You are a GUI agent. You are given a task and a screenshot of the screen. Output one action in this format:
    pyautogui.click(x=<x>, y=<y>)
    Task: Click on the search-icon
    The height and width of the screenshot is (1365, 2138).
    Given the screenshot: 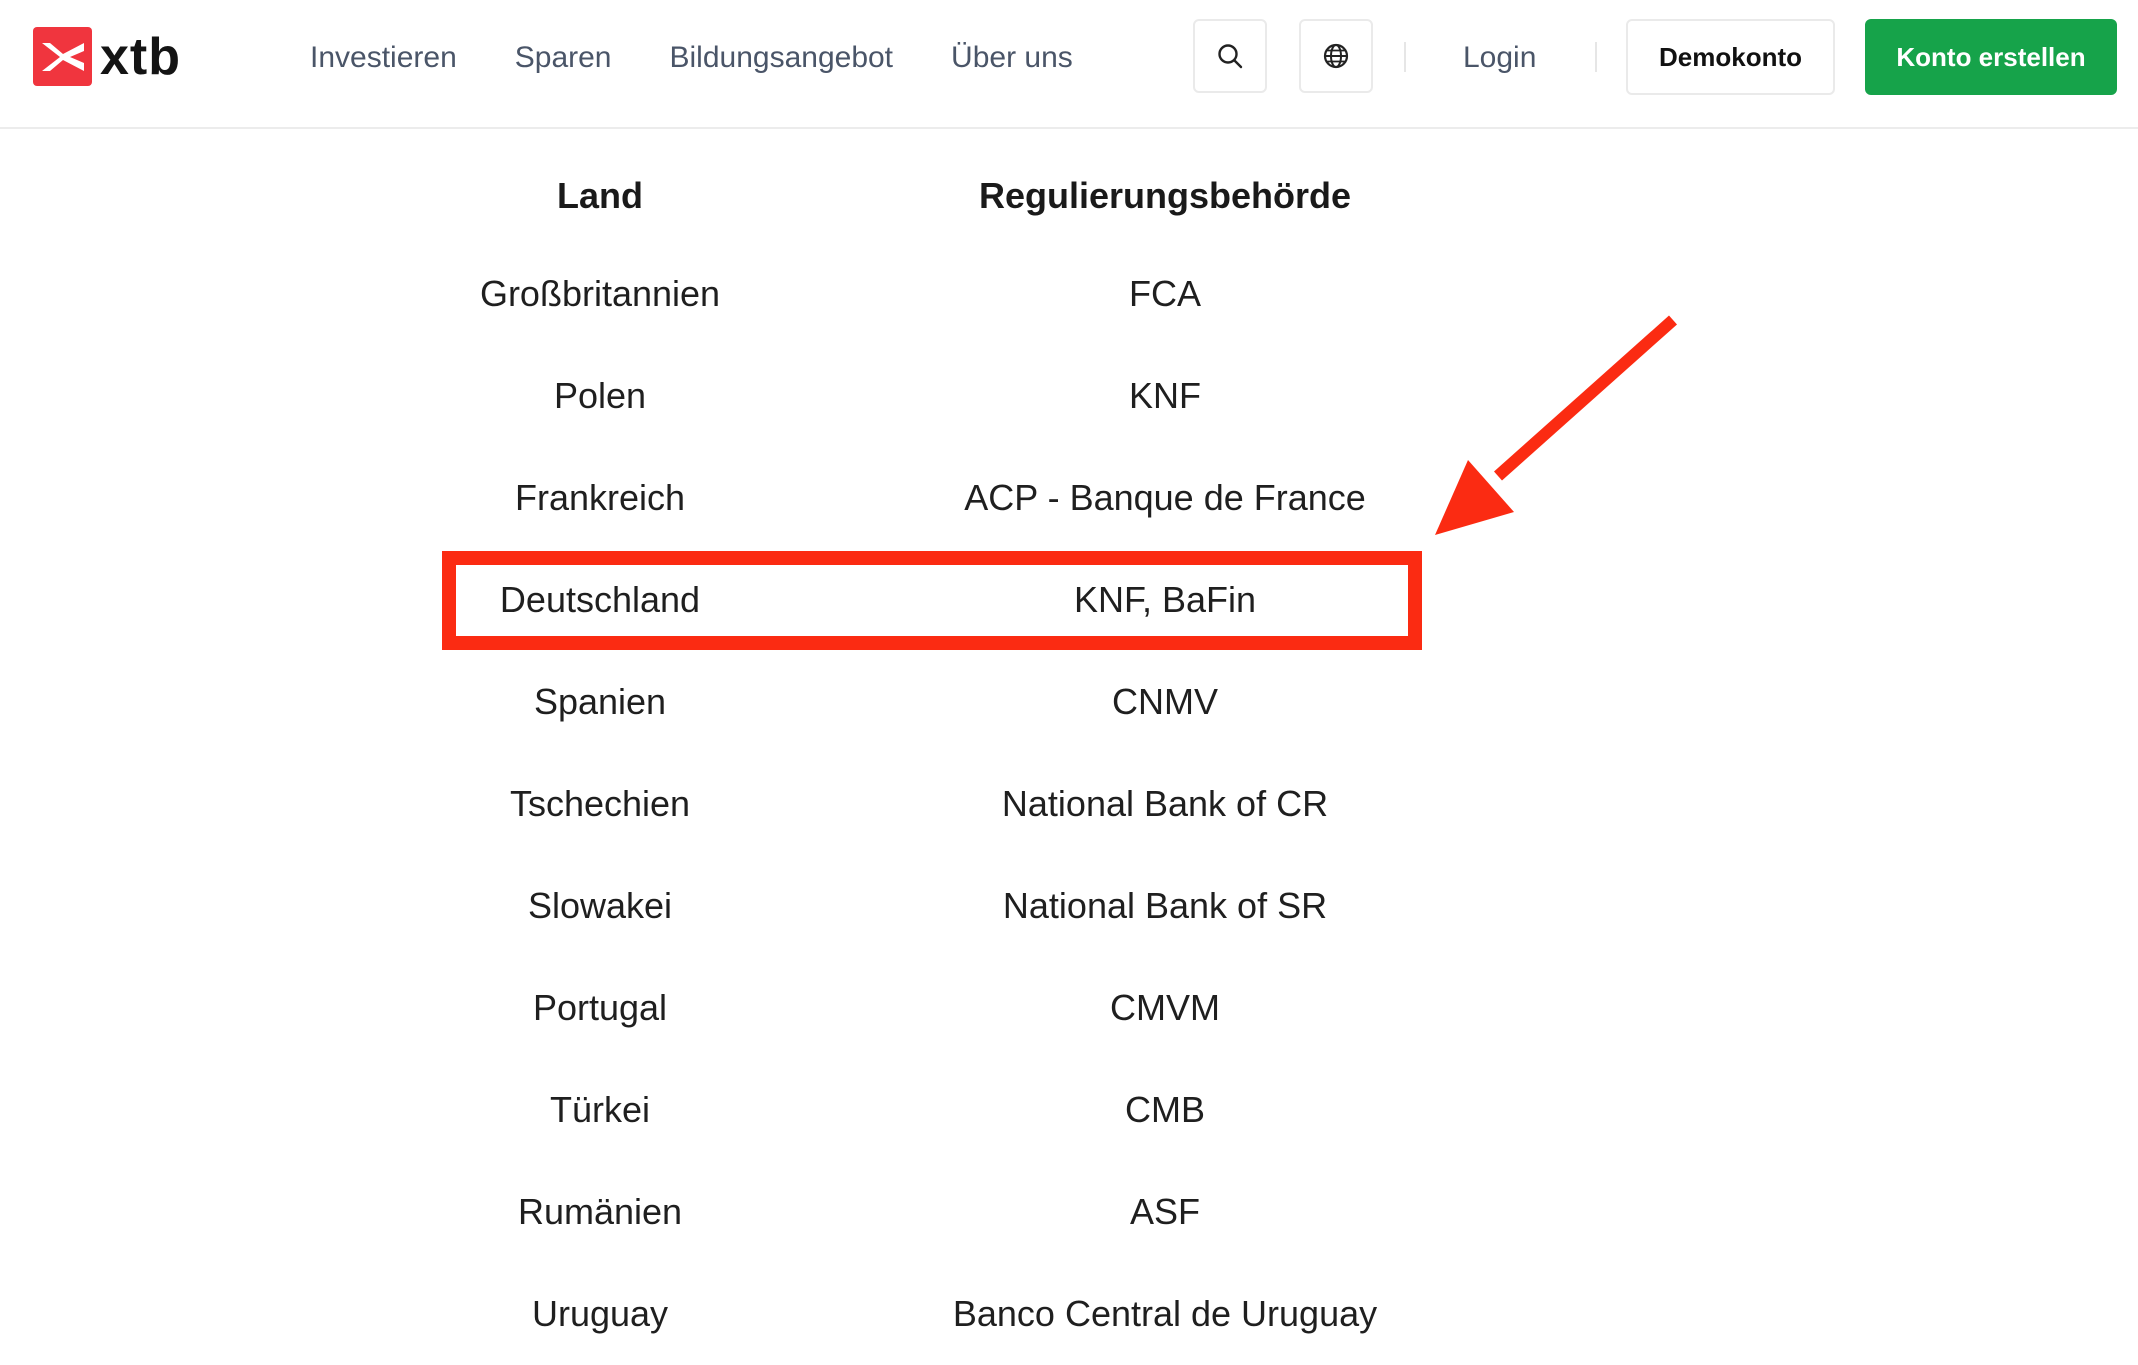 What is the action you would take?
    pyautogui.click(x=1230, y=56)
    